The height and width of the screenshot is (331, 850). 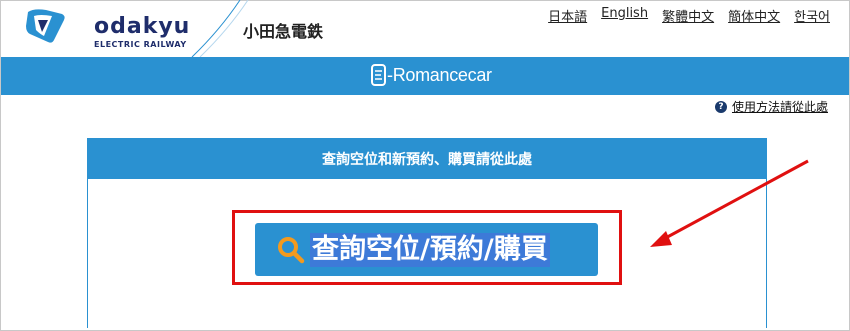 What do you see at coordinates (45, 26) in the screenshot?
I see `odakyu-logo-icon` at bounding box center [45, 26].